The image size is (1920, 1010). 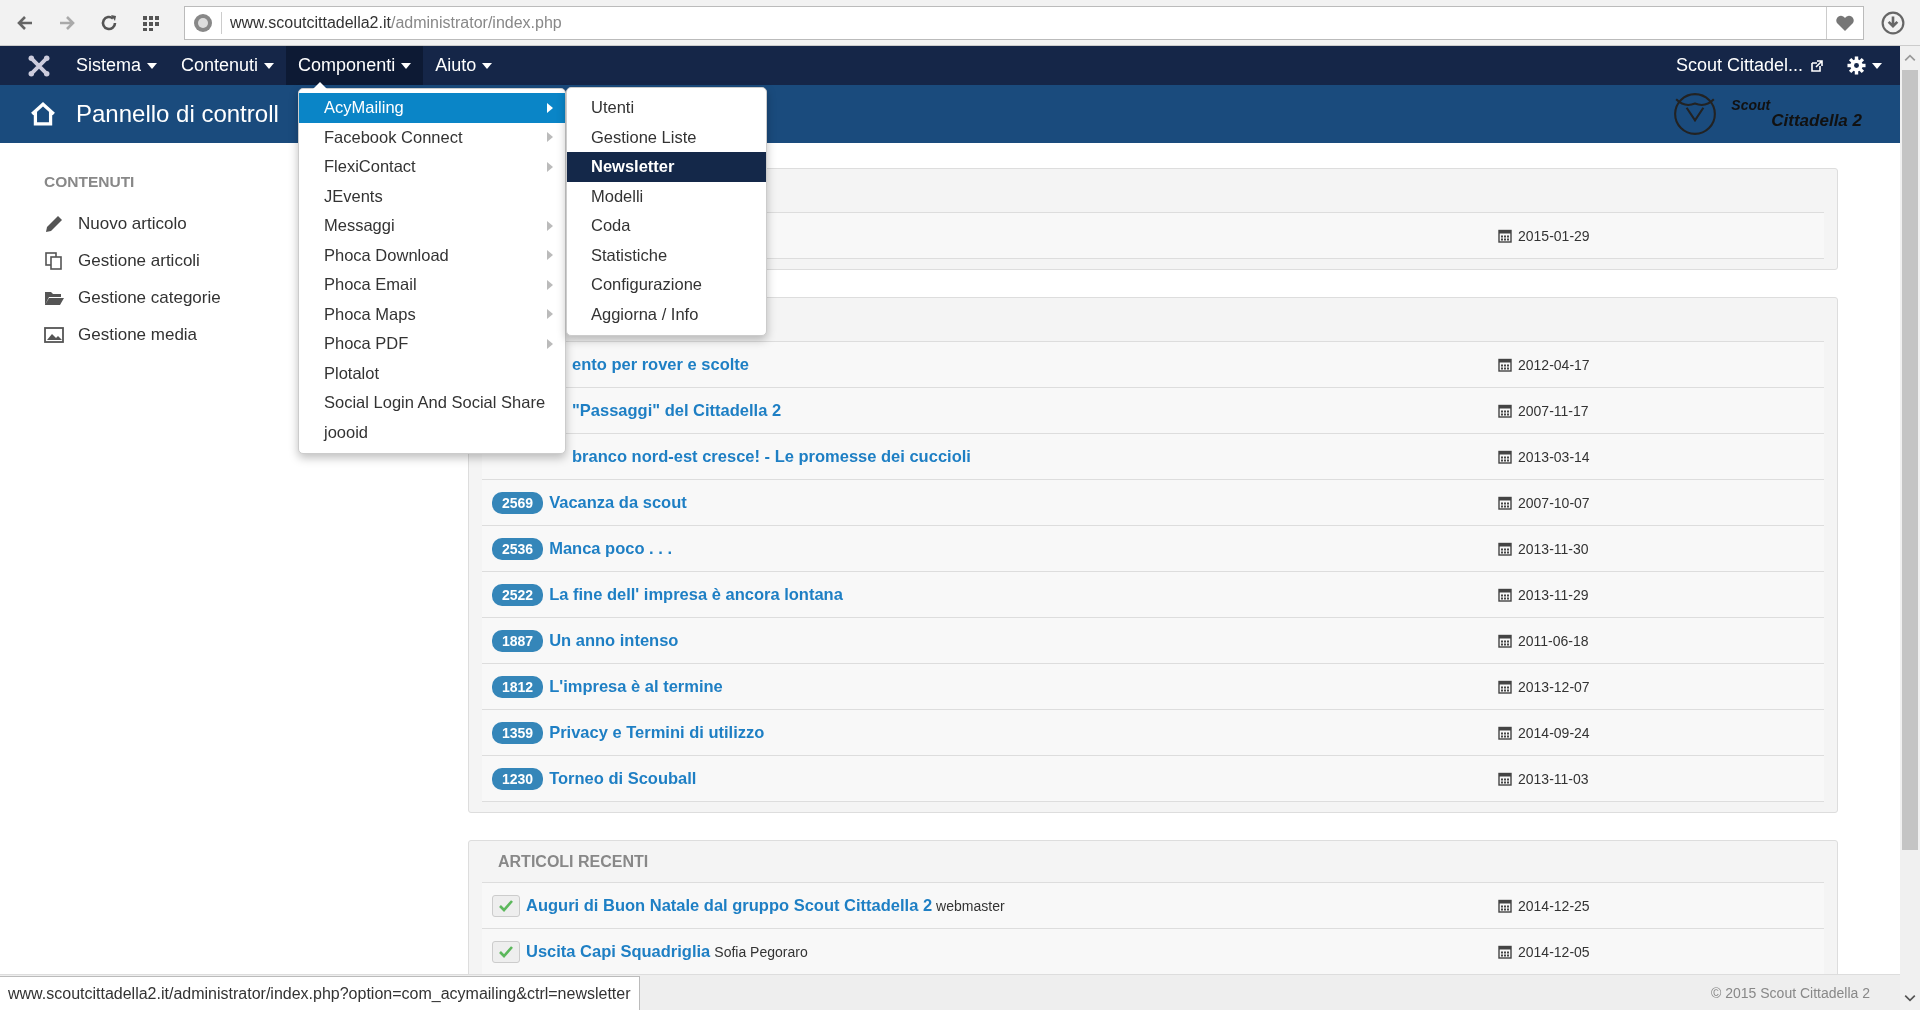 I want to click on article-link: Auguri di Buon Natale dal gruppo Scout Cittadella 2, so click(x=729, y=905).